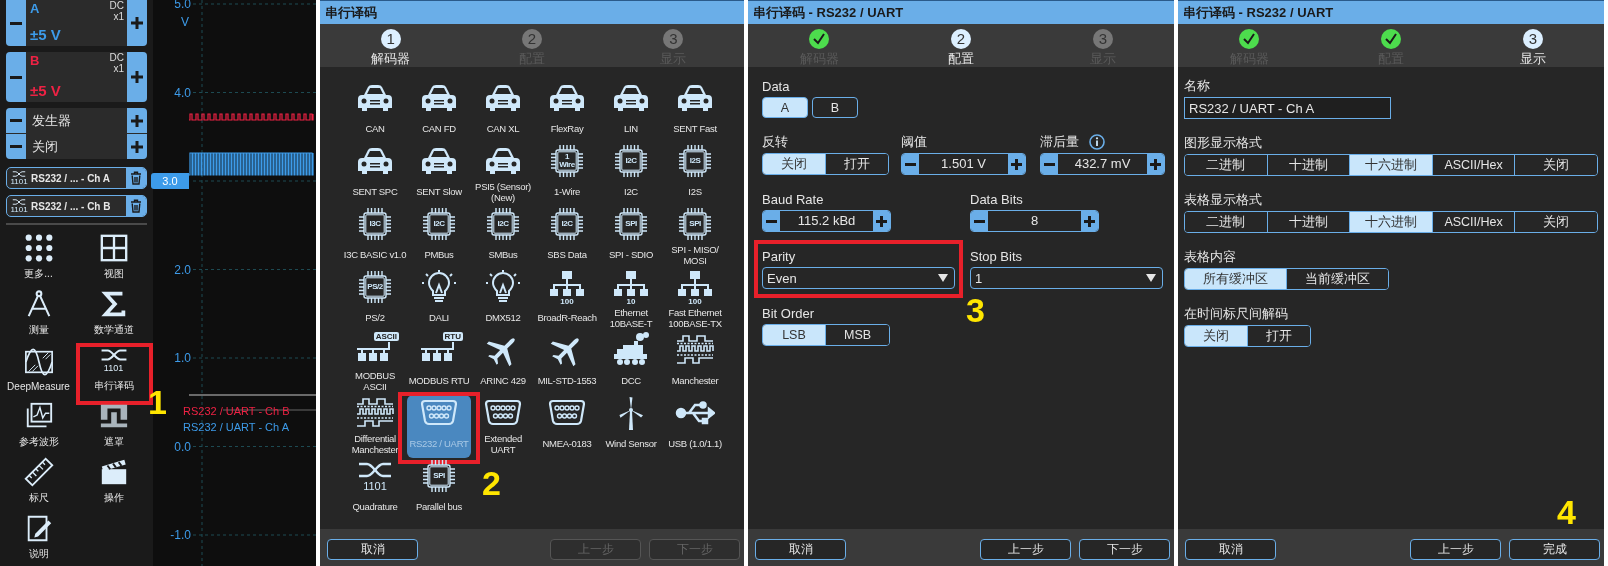 The height and width of the screenshot is (566, 1608). I want to click on decoder-option: ARINC 429, so click(503, 363).